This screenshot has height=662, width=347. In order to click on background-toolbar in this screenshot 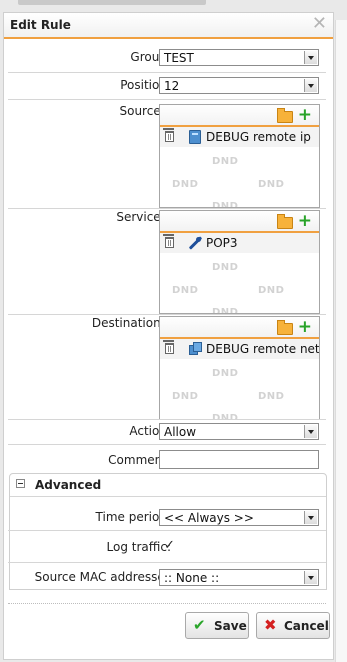, I will do `click(173, 4)`.